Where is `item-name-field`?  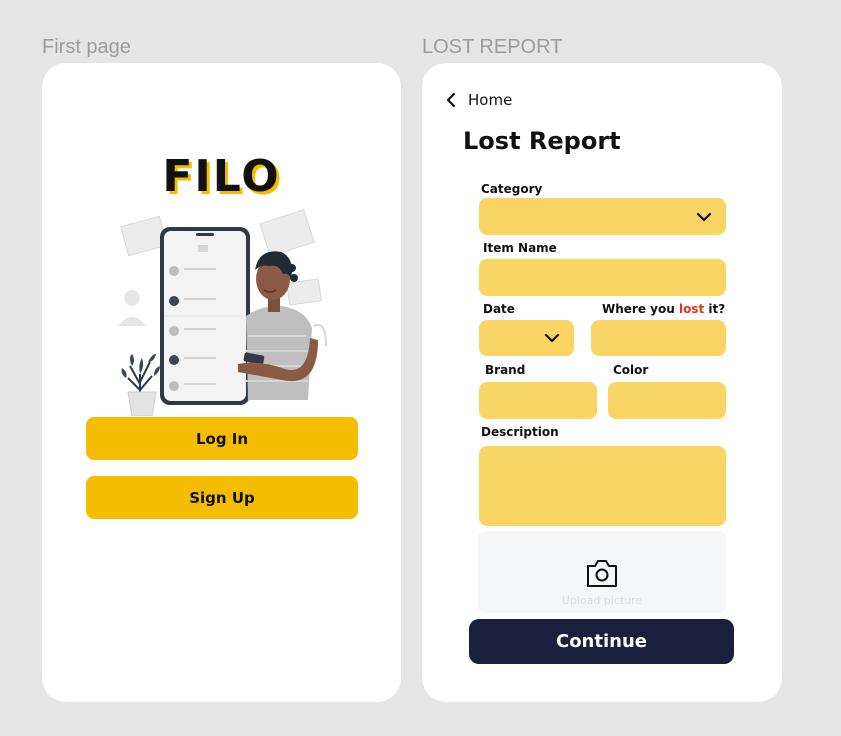
item-name-field is located at coordinates (602, 277).